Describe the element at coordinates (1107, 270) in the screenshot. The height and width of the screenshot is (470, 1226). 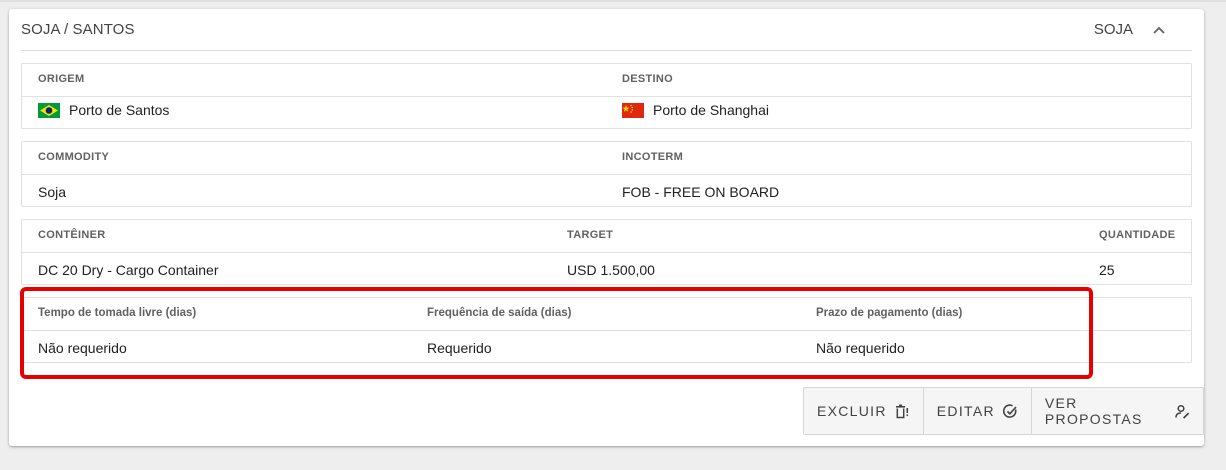
I see `quantity-value: 25` at that location.